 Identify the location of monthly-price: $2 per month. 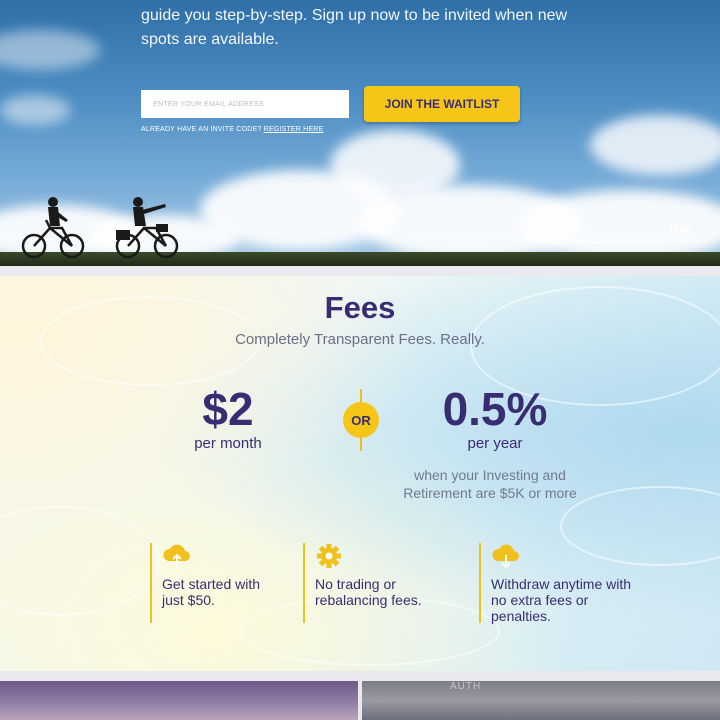
(228, 419).